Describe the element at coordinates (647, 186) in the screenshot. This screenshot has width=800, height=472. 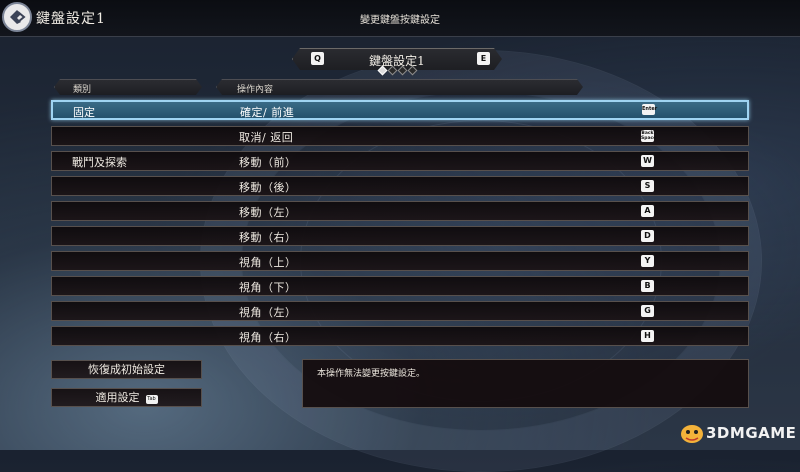
I see `key-s-icon: S` at that location.